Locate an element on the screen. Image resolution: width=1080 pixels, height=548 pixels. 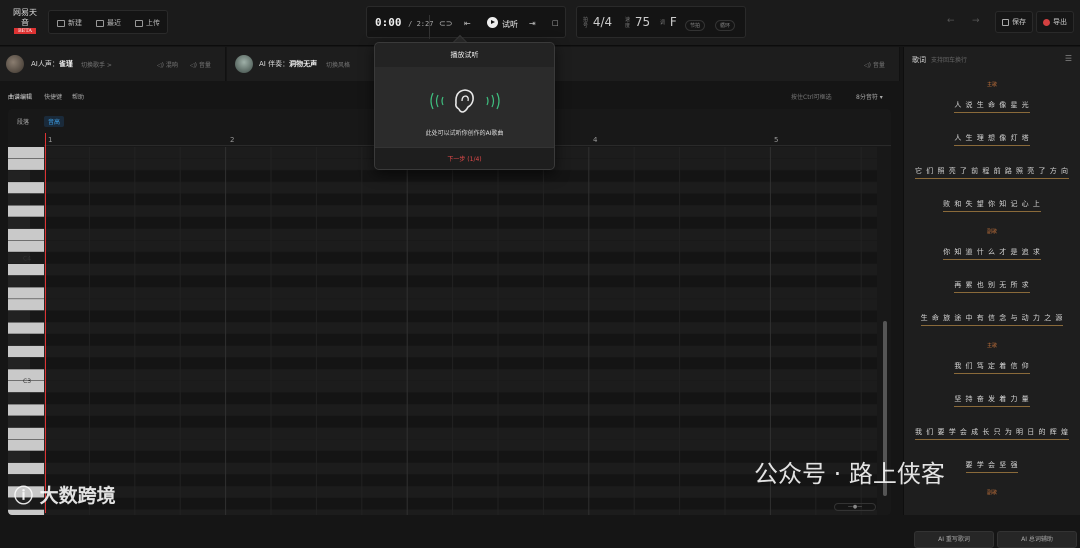
accompaniment-volume: ◁) 音量 is located at coordinates (874, 64).